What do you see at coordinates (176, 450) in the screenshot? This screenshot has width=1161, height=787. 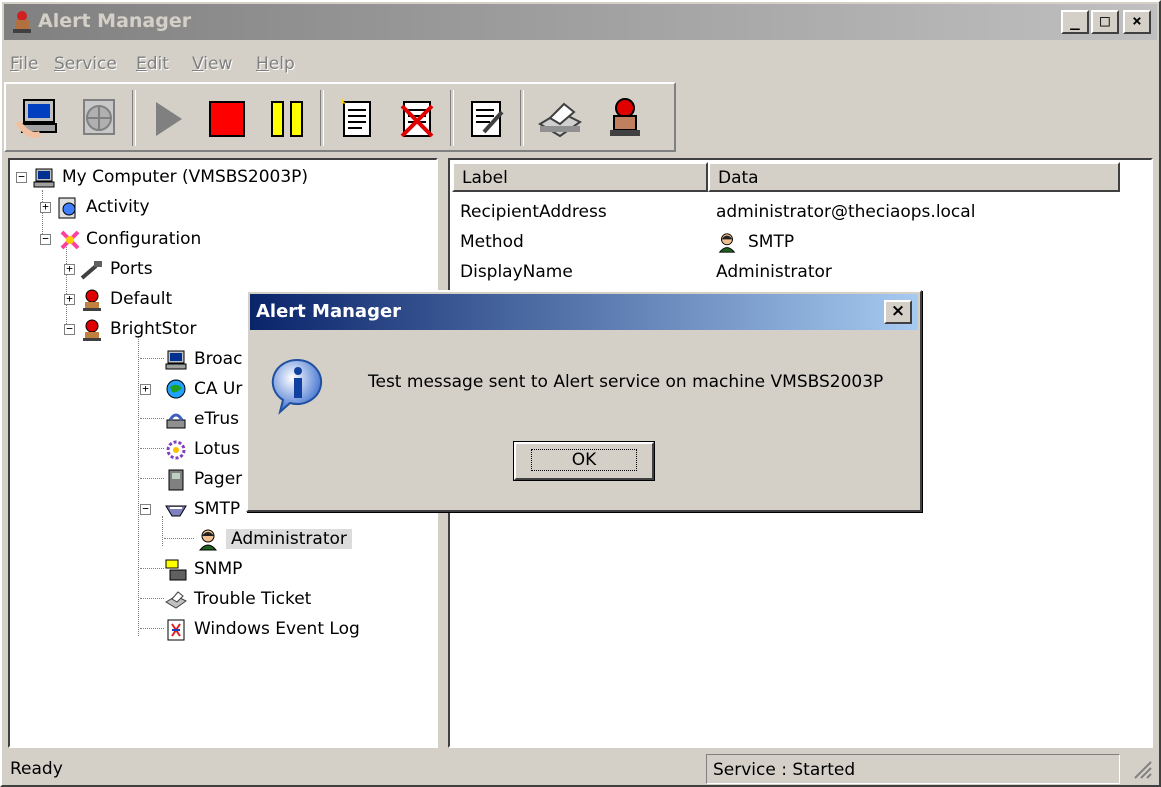 I see `lotus-icon` at bounding box center [176, 450].